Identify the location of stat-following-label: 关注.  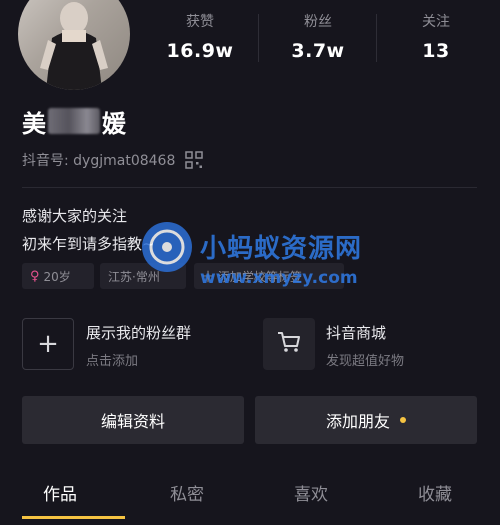
(436, 22).